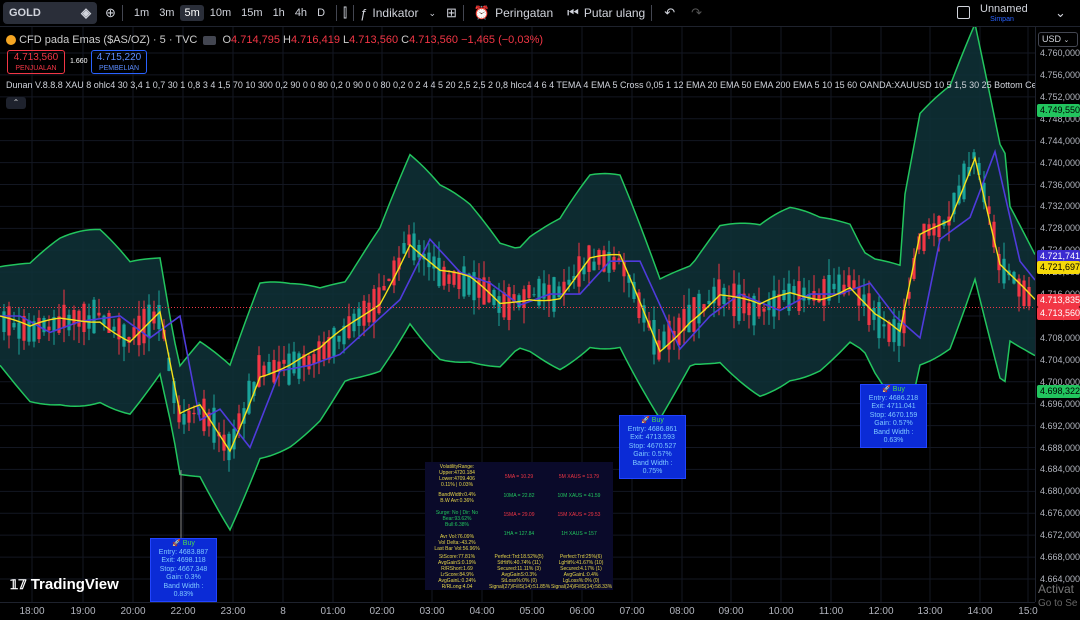  I want to click on signal-exit: Exit: 4698.118, so click(183, 560).